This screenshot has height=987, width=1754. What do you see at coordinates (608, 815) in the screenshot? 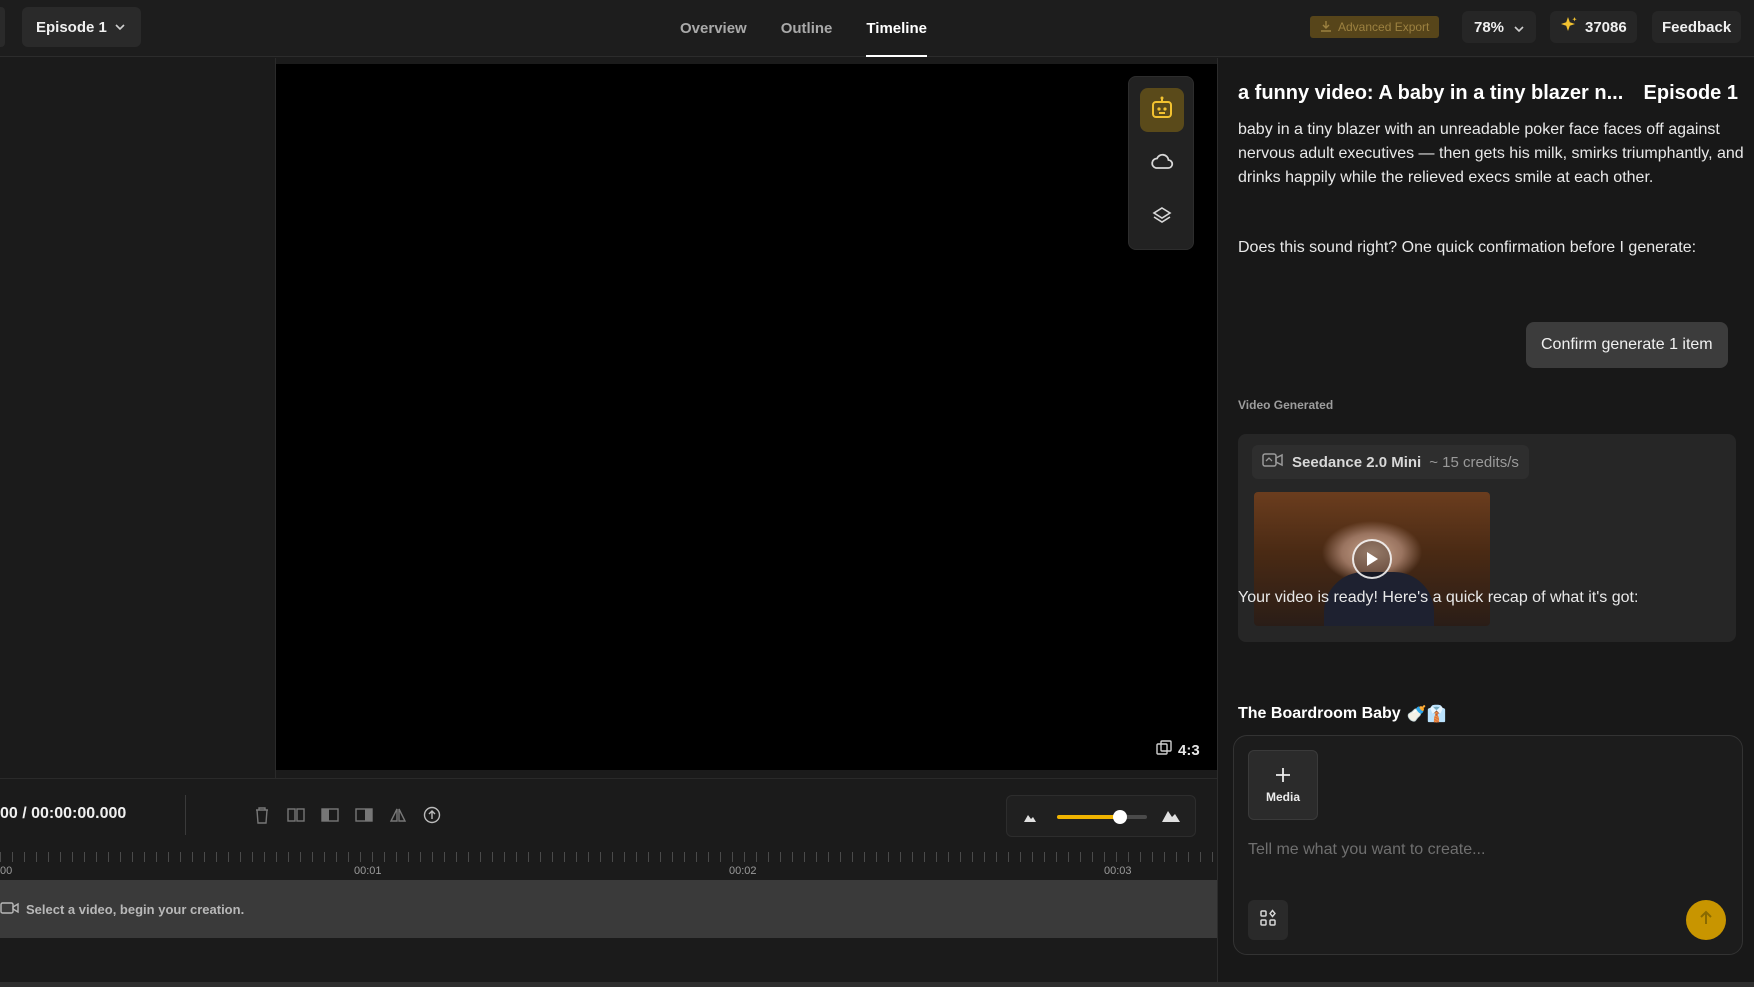
I see `playback-controls: 00 / 00:00:00.000` at bounding box center [608, 815].